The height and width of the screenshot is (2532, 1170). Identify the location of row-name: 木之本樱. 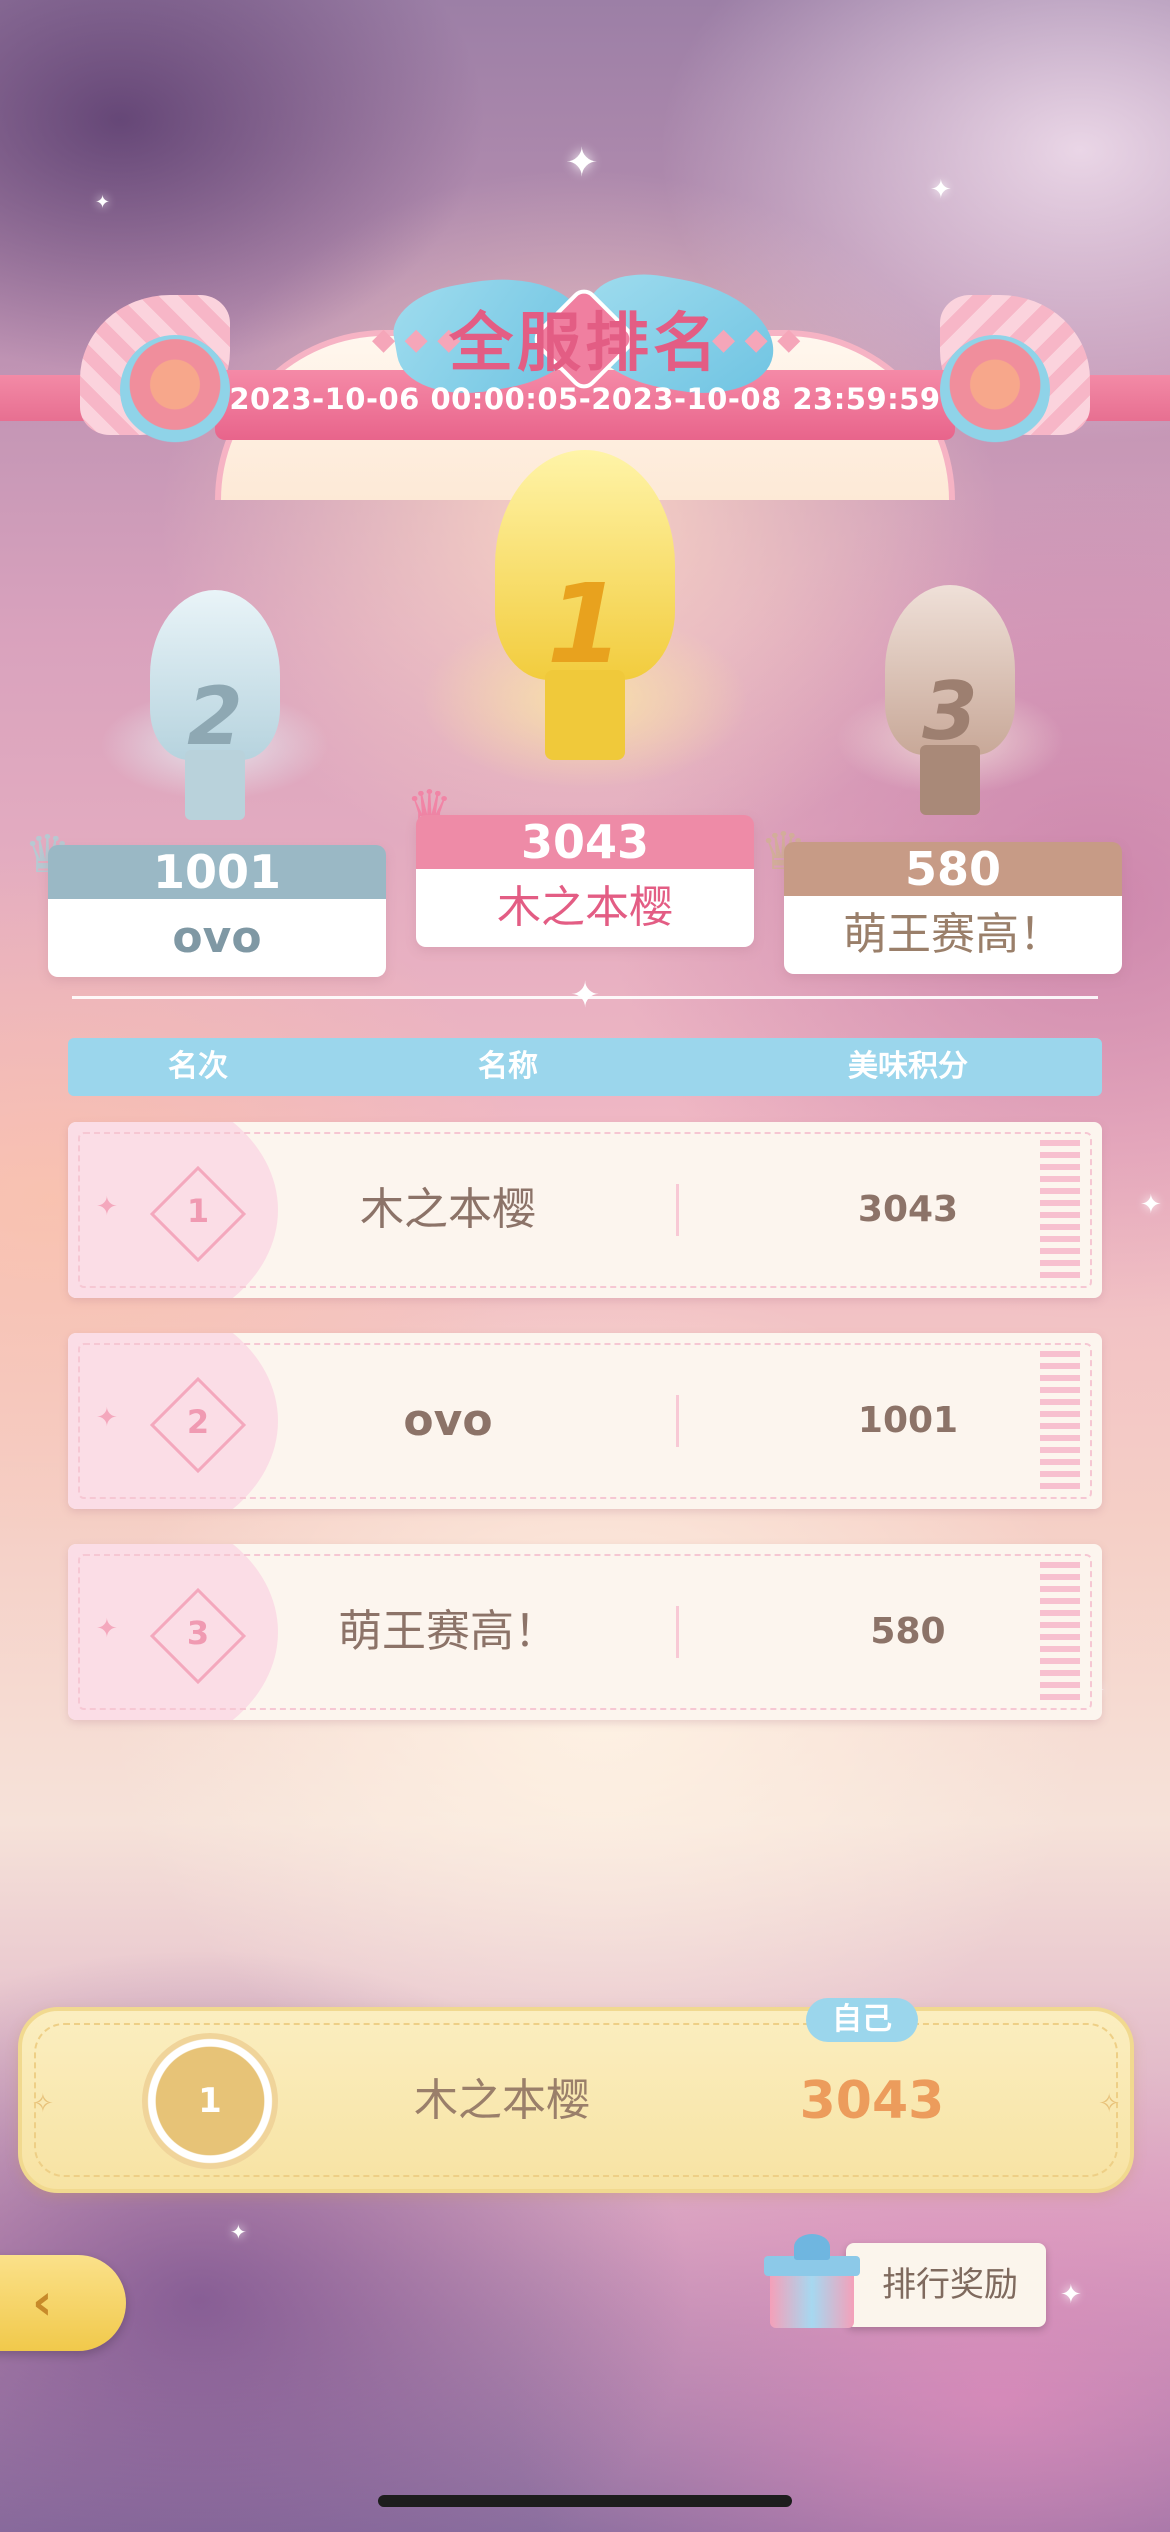
(448, 1209).